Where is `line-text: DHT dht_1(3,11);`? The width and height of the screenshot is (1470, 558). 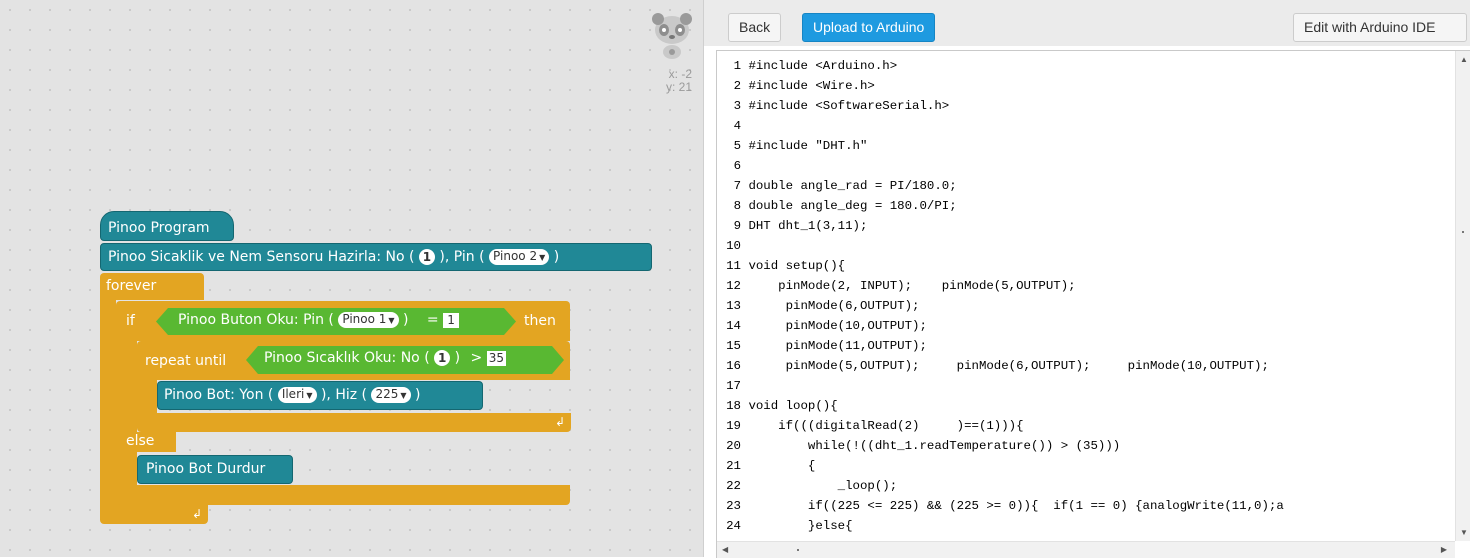
line-text: DHT dht_1(3,11); is located at coordinates (808, 226).